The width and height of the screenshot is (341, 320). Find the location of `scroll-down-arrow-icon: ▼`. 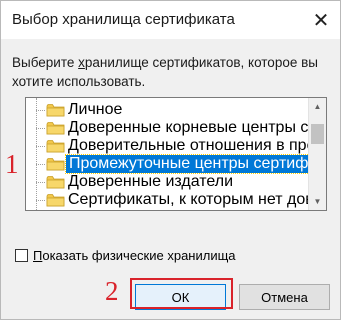

scroll-down-arrow-icon: ▼ is located at coordinates (317, 201).